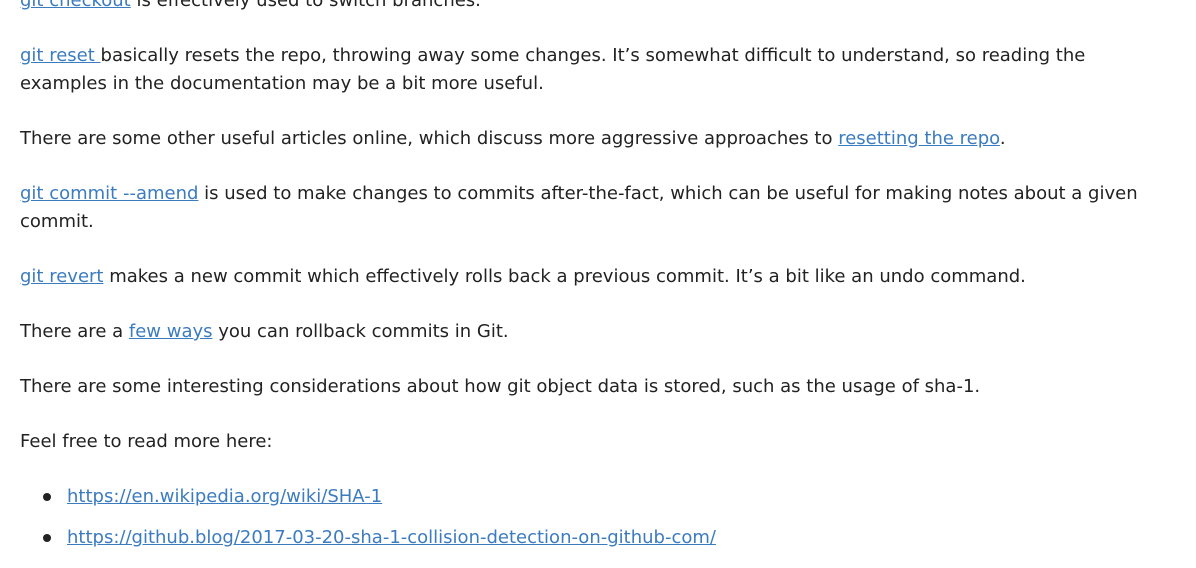 The width and height of the screenshot is (1196, 568). Describe the element at coordinates (1002, 138) in the screenshot. I see `resetting-text-after: .` at that location.